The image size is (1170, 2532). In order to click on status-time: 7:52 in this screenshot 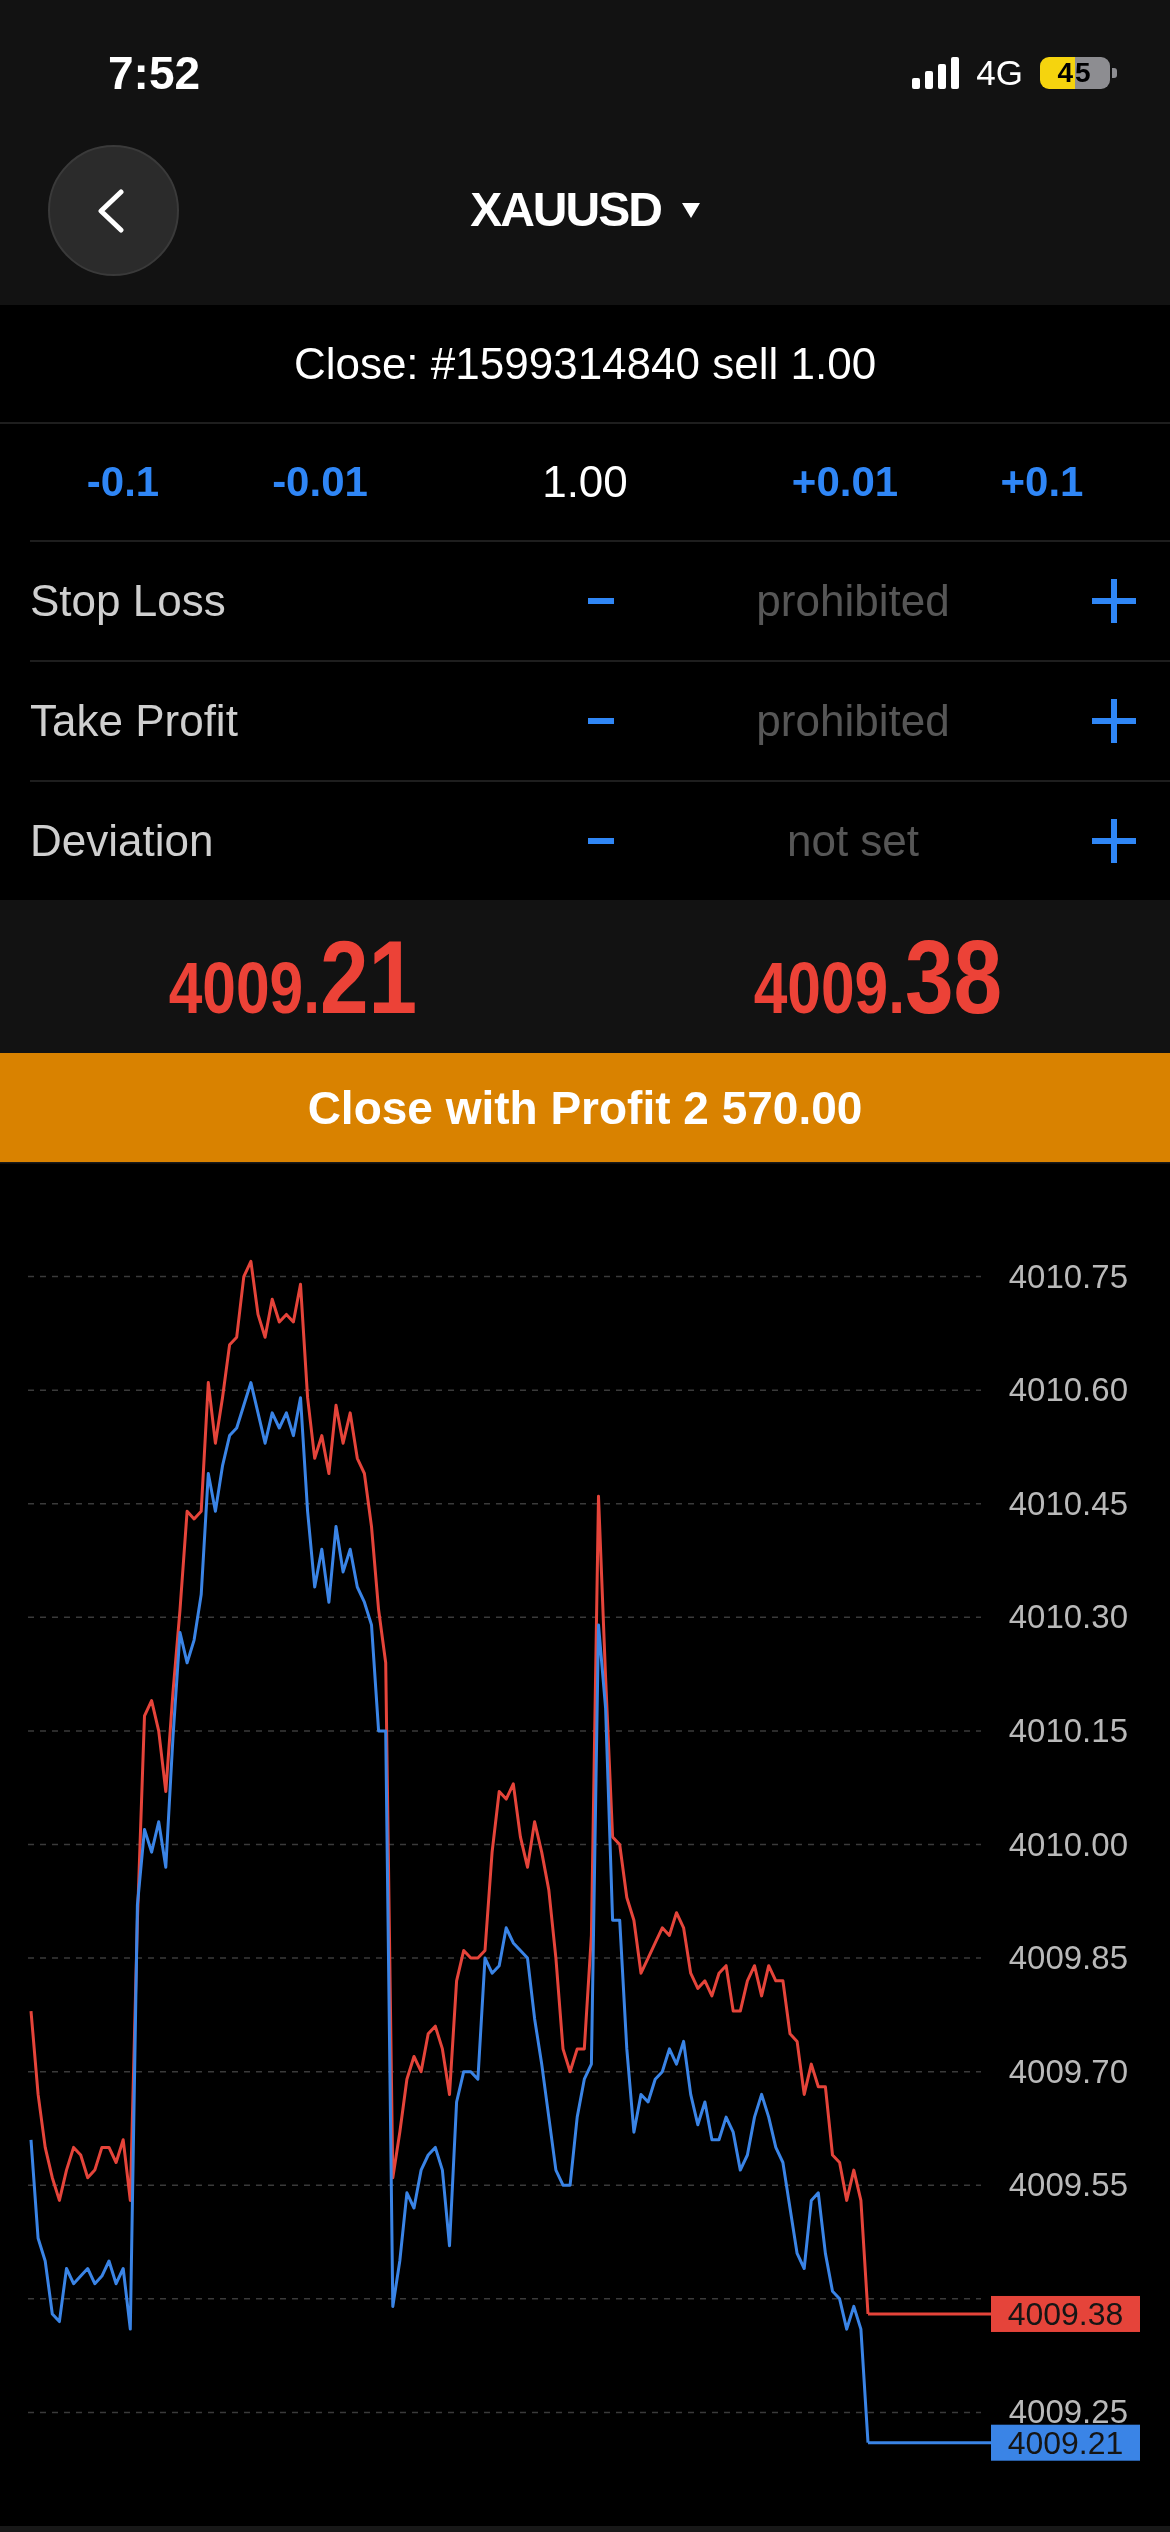, I will do `click(154, 72)`.